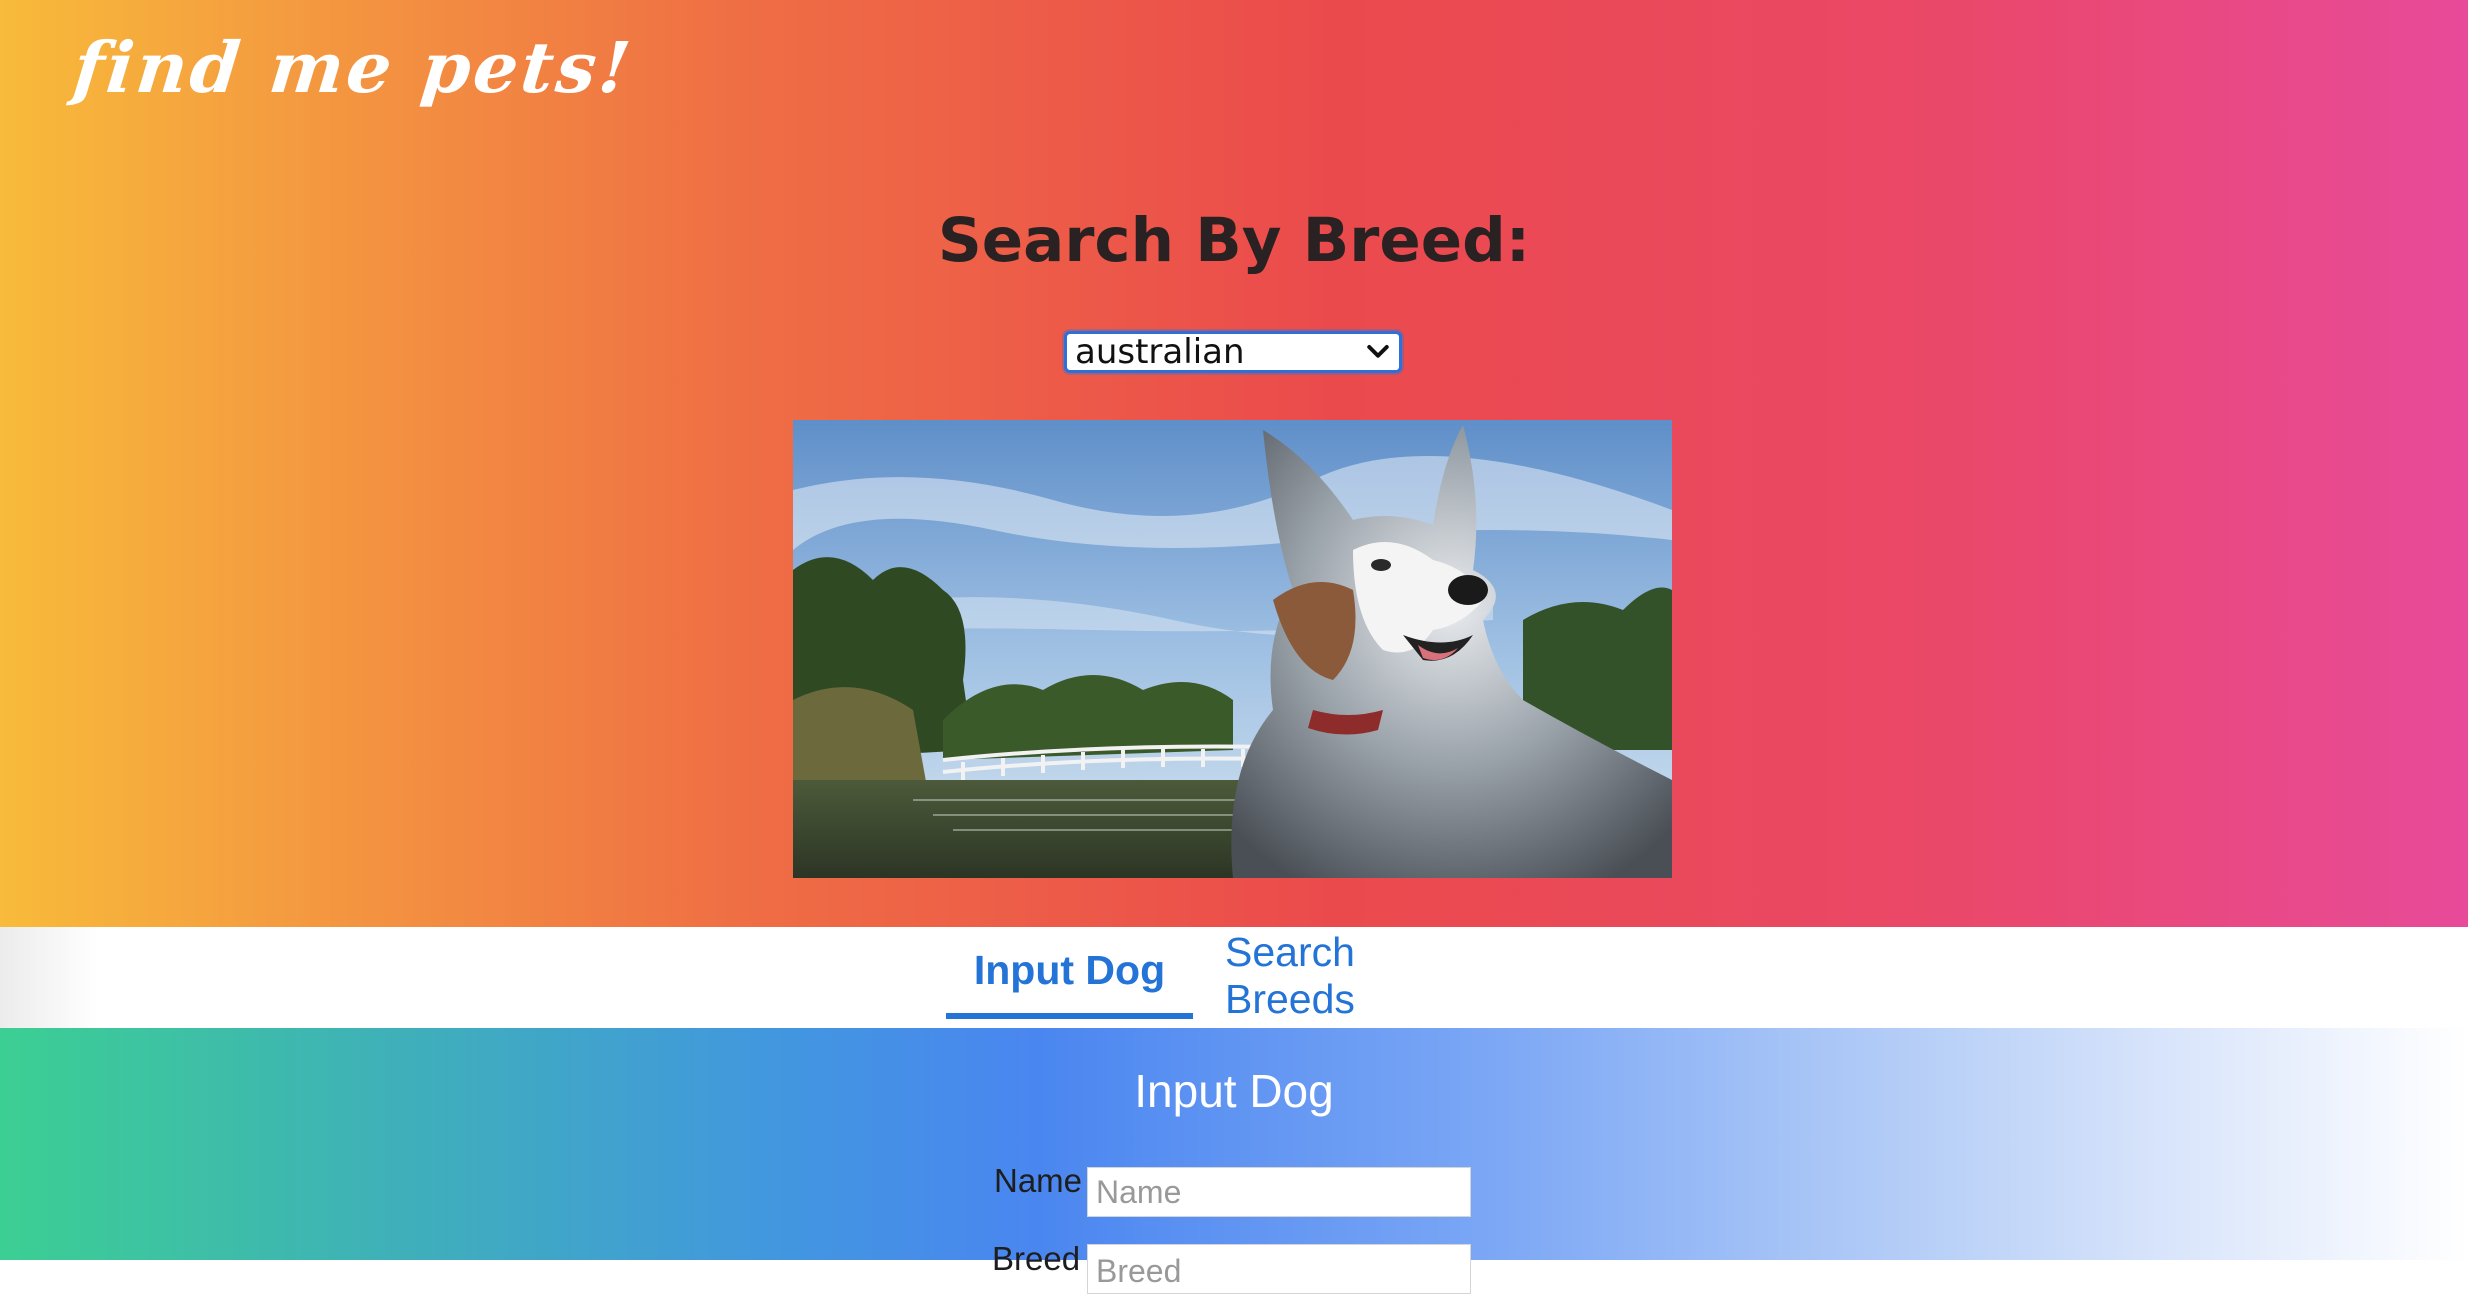 The height and width of the screenshot is (1294, 2468). I want to click on breed-select-value: australian, so click(1160, 352).